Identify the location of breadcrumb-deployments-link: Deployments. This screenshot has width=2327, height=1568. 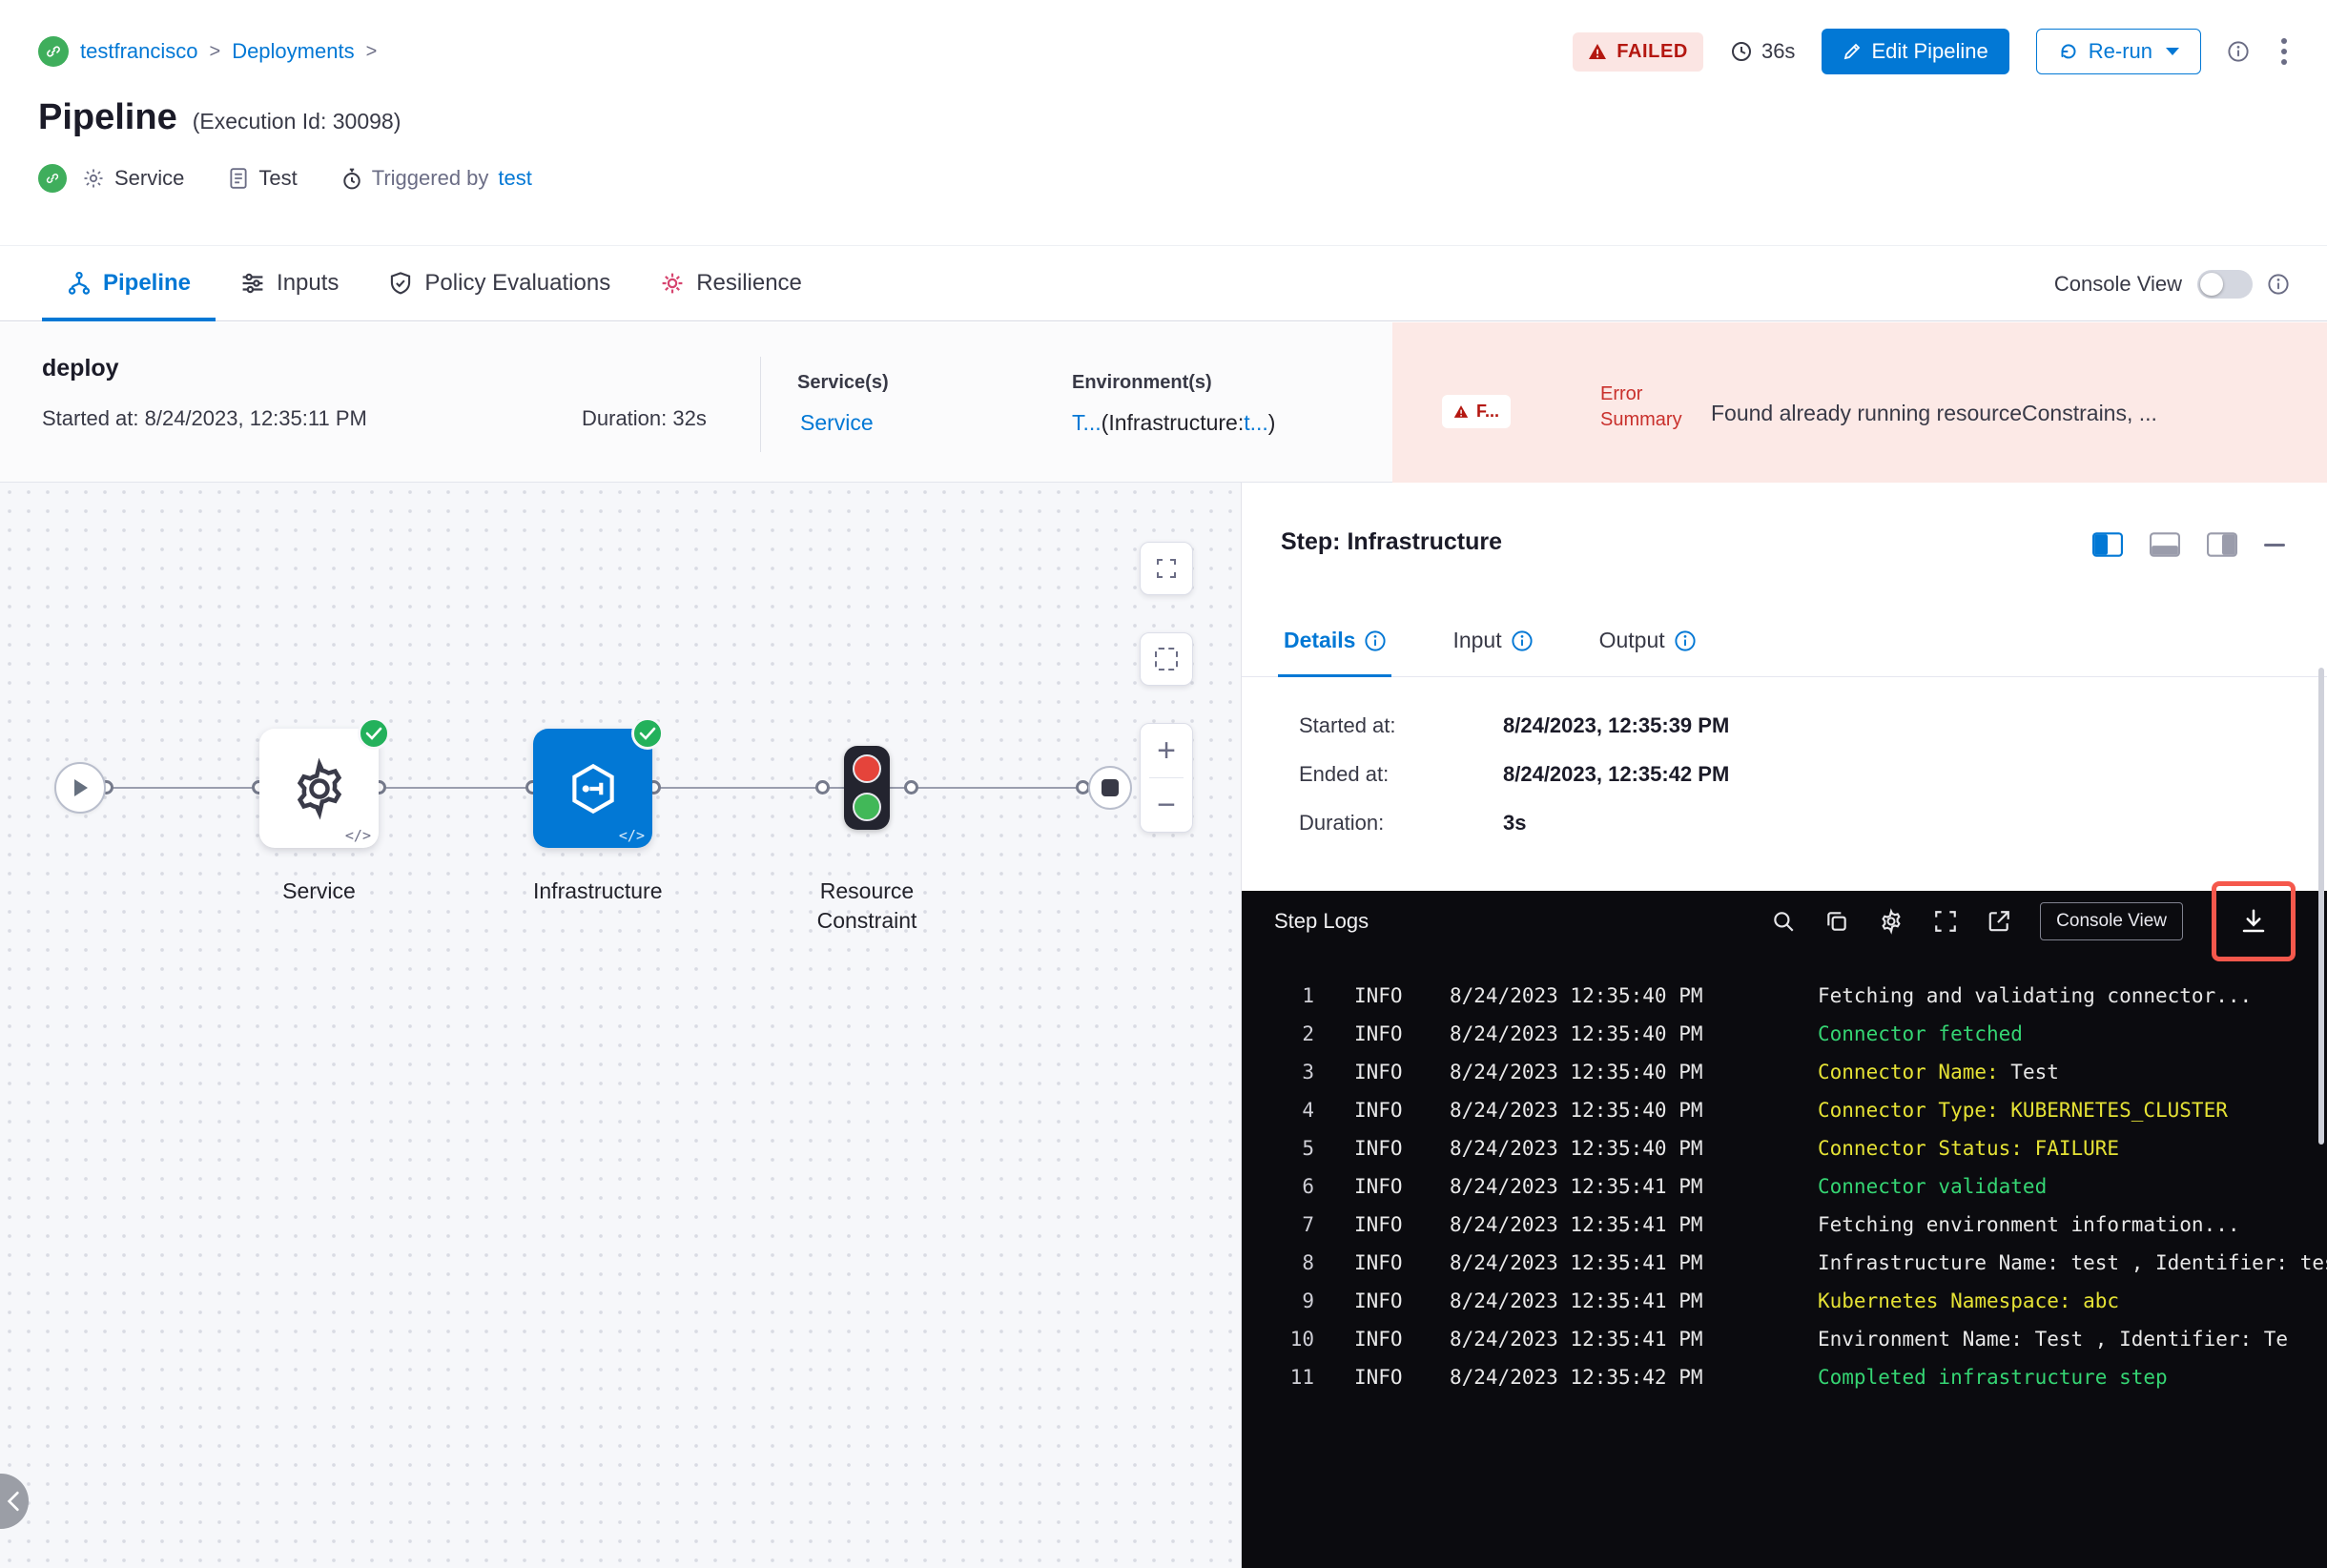
(293, 51).